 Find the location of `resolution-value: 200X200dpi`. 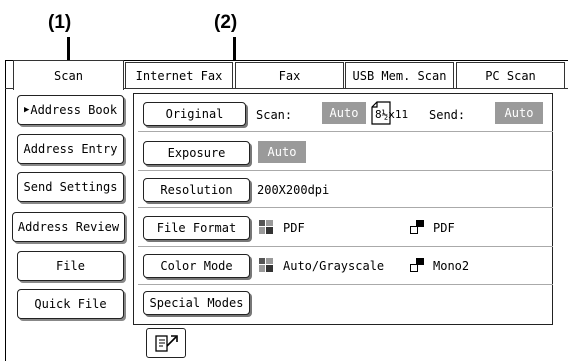

resolution-value: 200X200dpi is located at coordinates (293, 190).